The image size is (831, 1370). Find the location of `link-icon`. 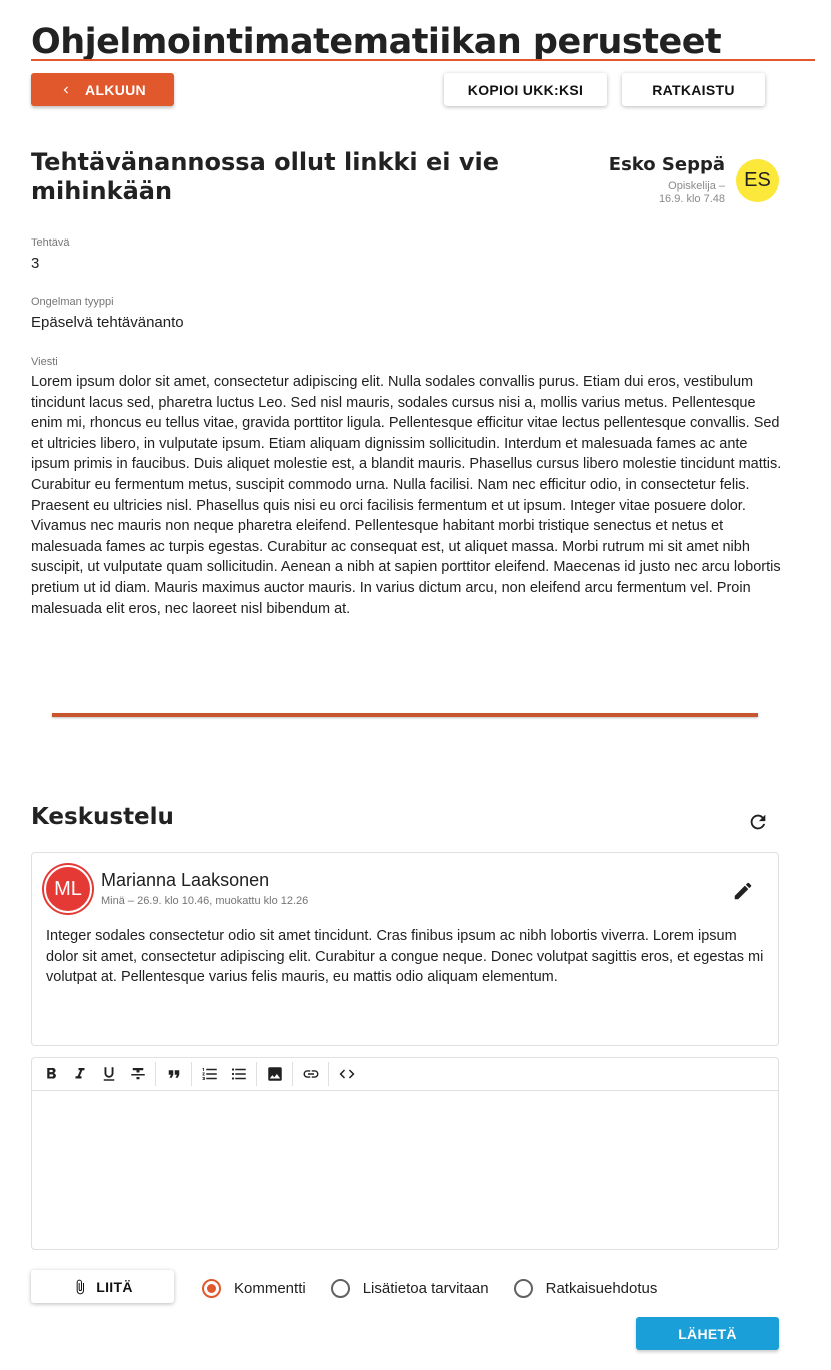

link-icon is located at coordinates (310, 1074).